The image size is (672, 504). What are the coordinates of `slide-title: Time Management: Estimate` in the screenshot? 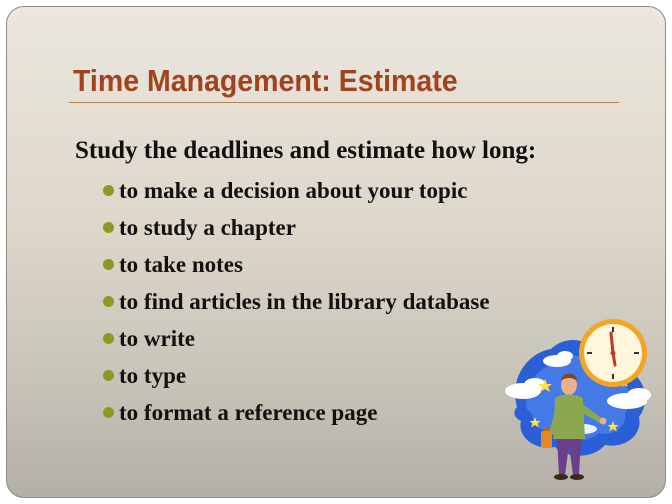 It's located at (265, 80).